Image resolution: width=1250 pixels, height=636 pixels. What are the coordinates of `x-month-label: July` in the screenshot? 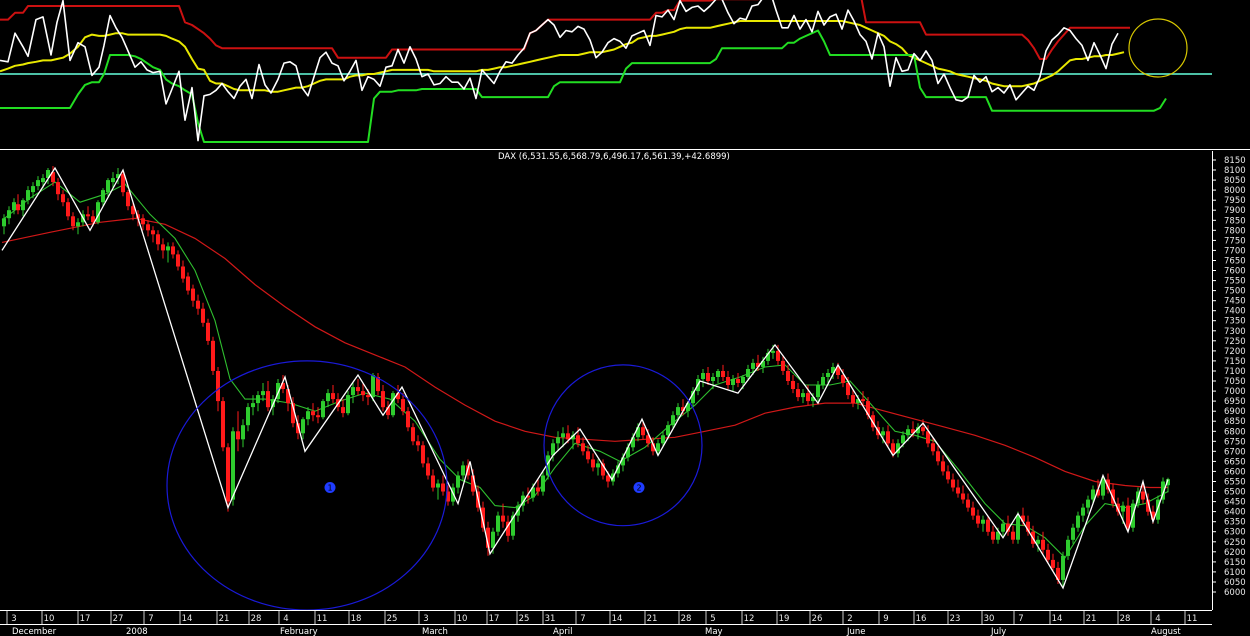 It's located at (998, 631).